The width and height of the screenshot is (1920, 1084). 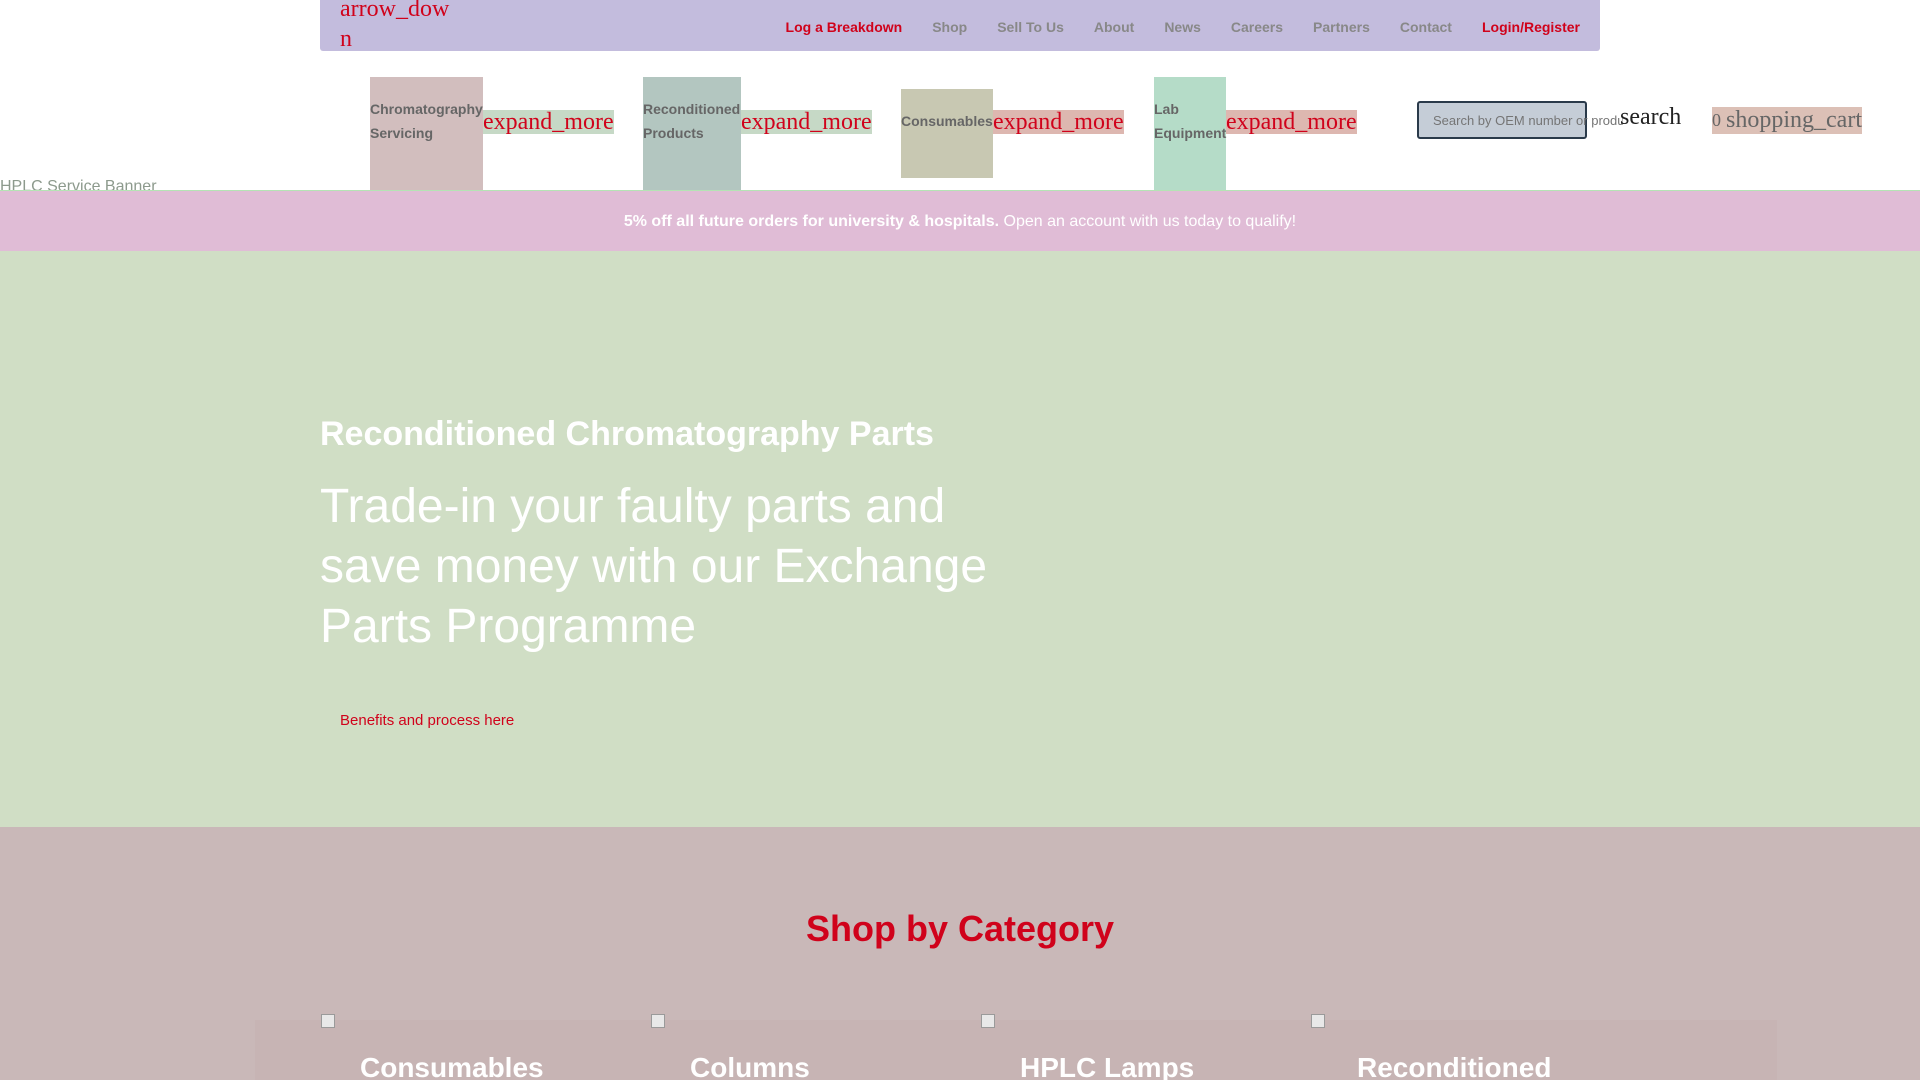 What do you see at coordinates (1190, 121) in the screenshot?
I see `menu-label: Lab Equipment` at bounding box center [1190, 121].